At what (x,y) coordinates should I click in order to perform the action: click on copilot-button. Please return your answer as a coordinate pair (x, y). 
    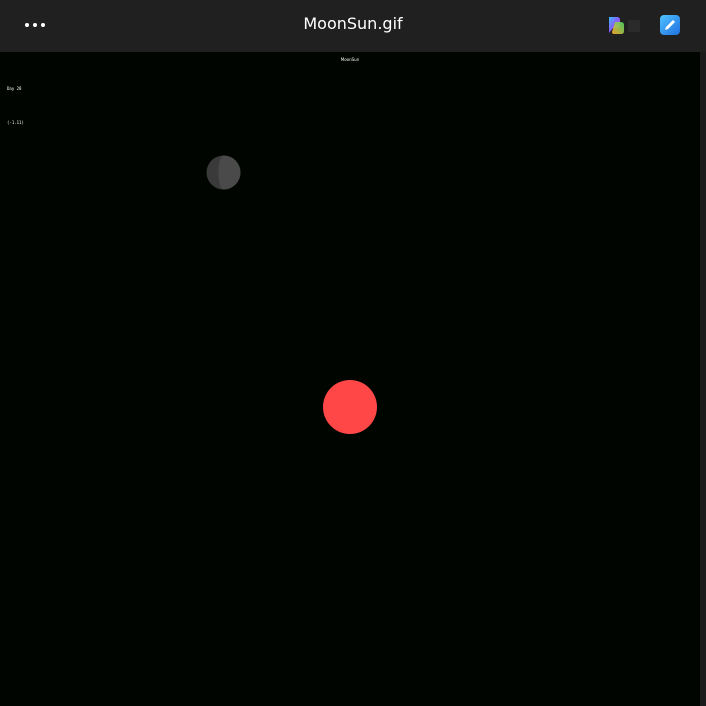
    Looking at the image, I should click on (622, 25).